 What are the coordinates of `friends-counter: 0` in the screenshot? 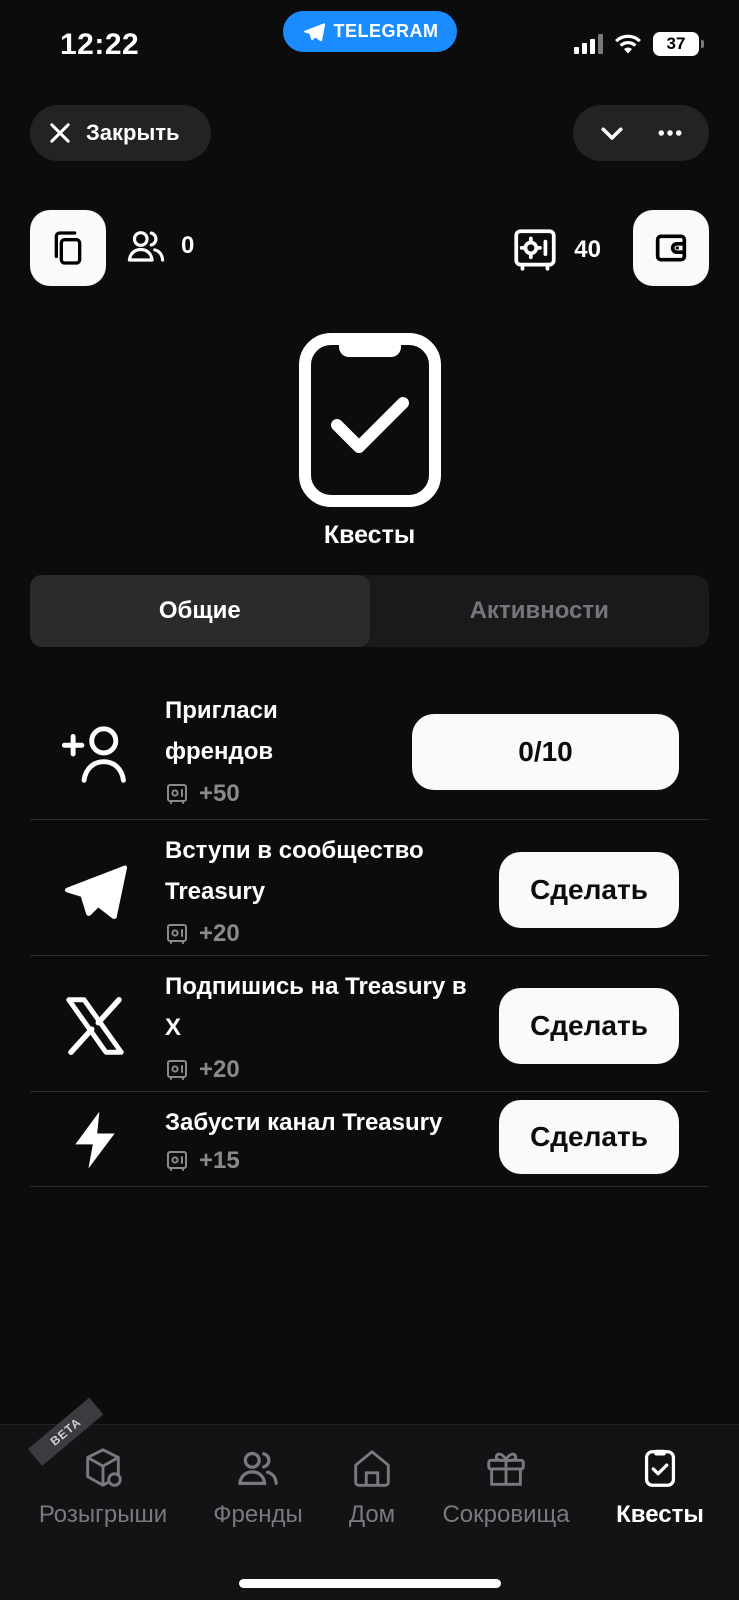 It's located at (159, 246).